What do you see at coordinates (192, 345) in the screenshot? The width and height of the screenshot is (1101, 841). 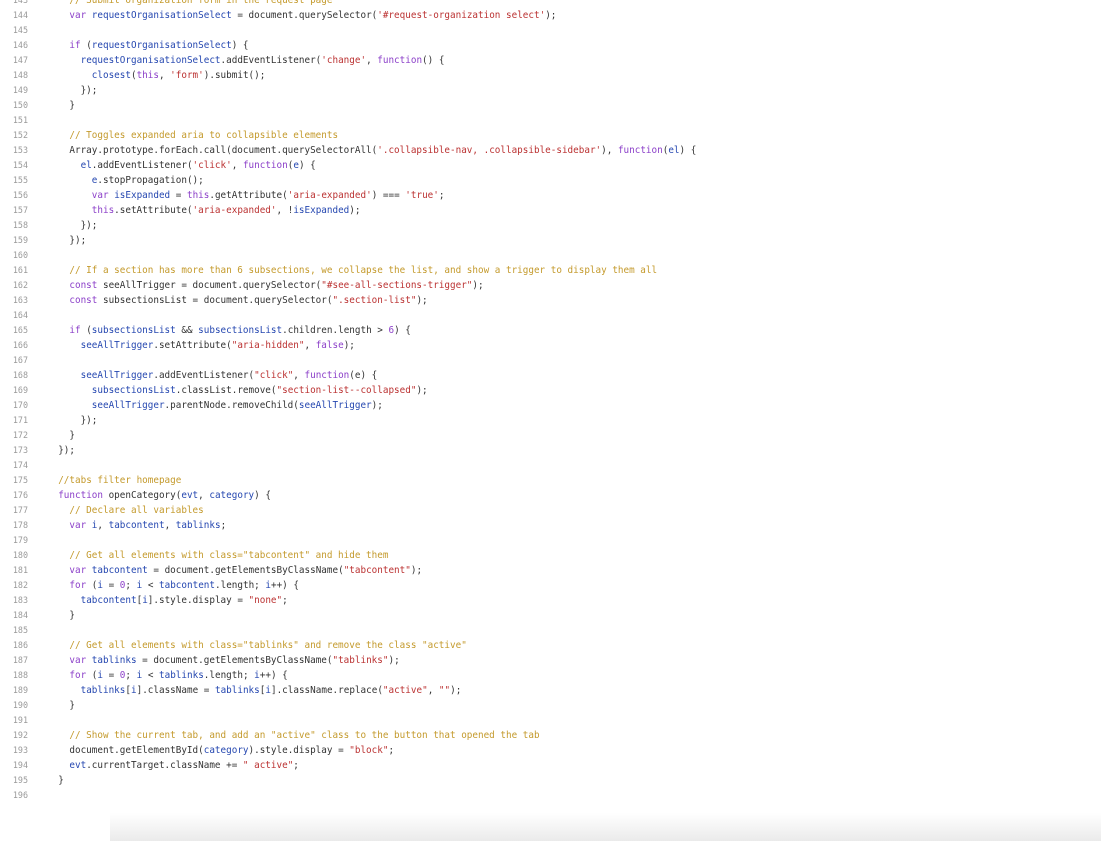 I see `code-token: .setAttribute(` at bounding box center [192, 345].